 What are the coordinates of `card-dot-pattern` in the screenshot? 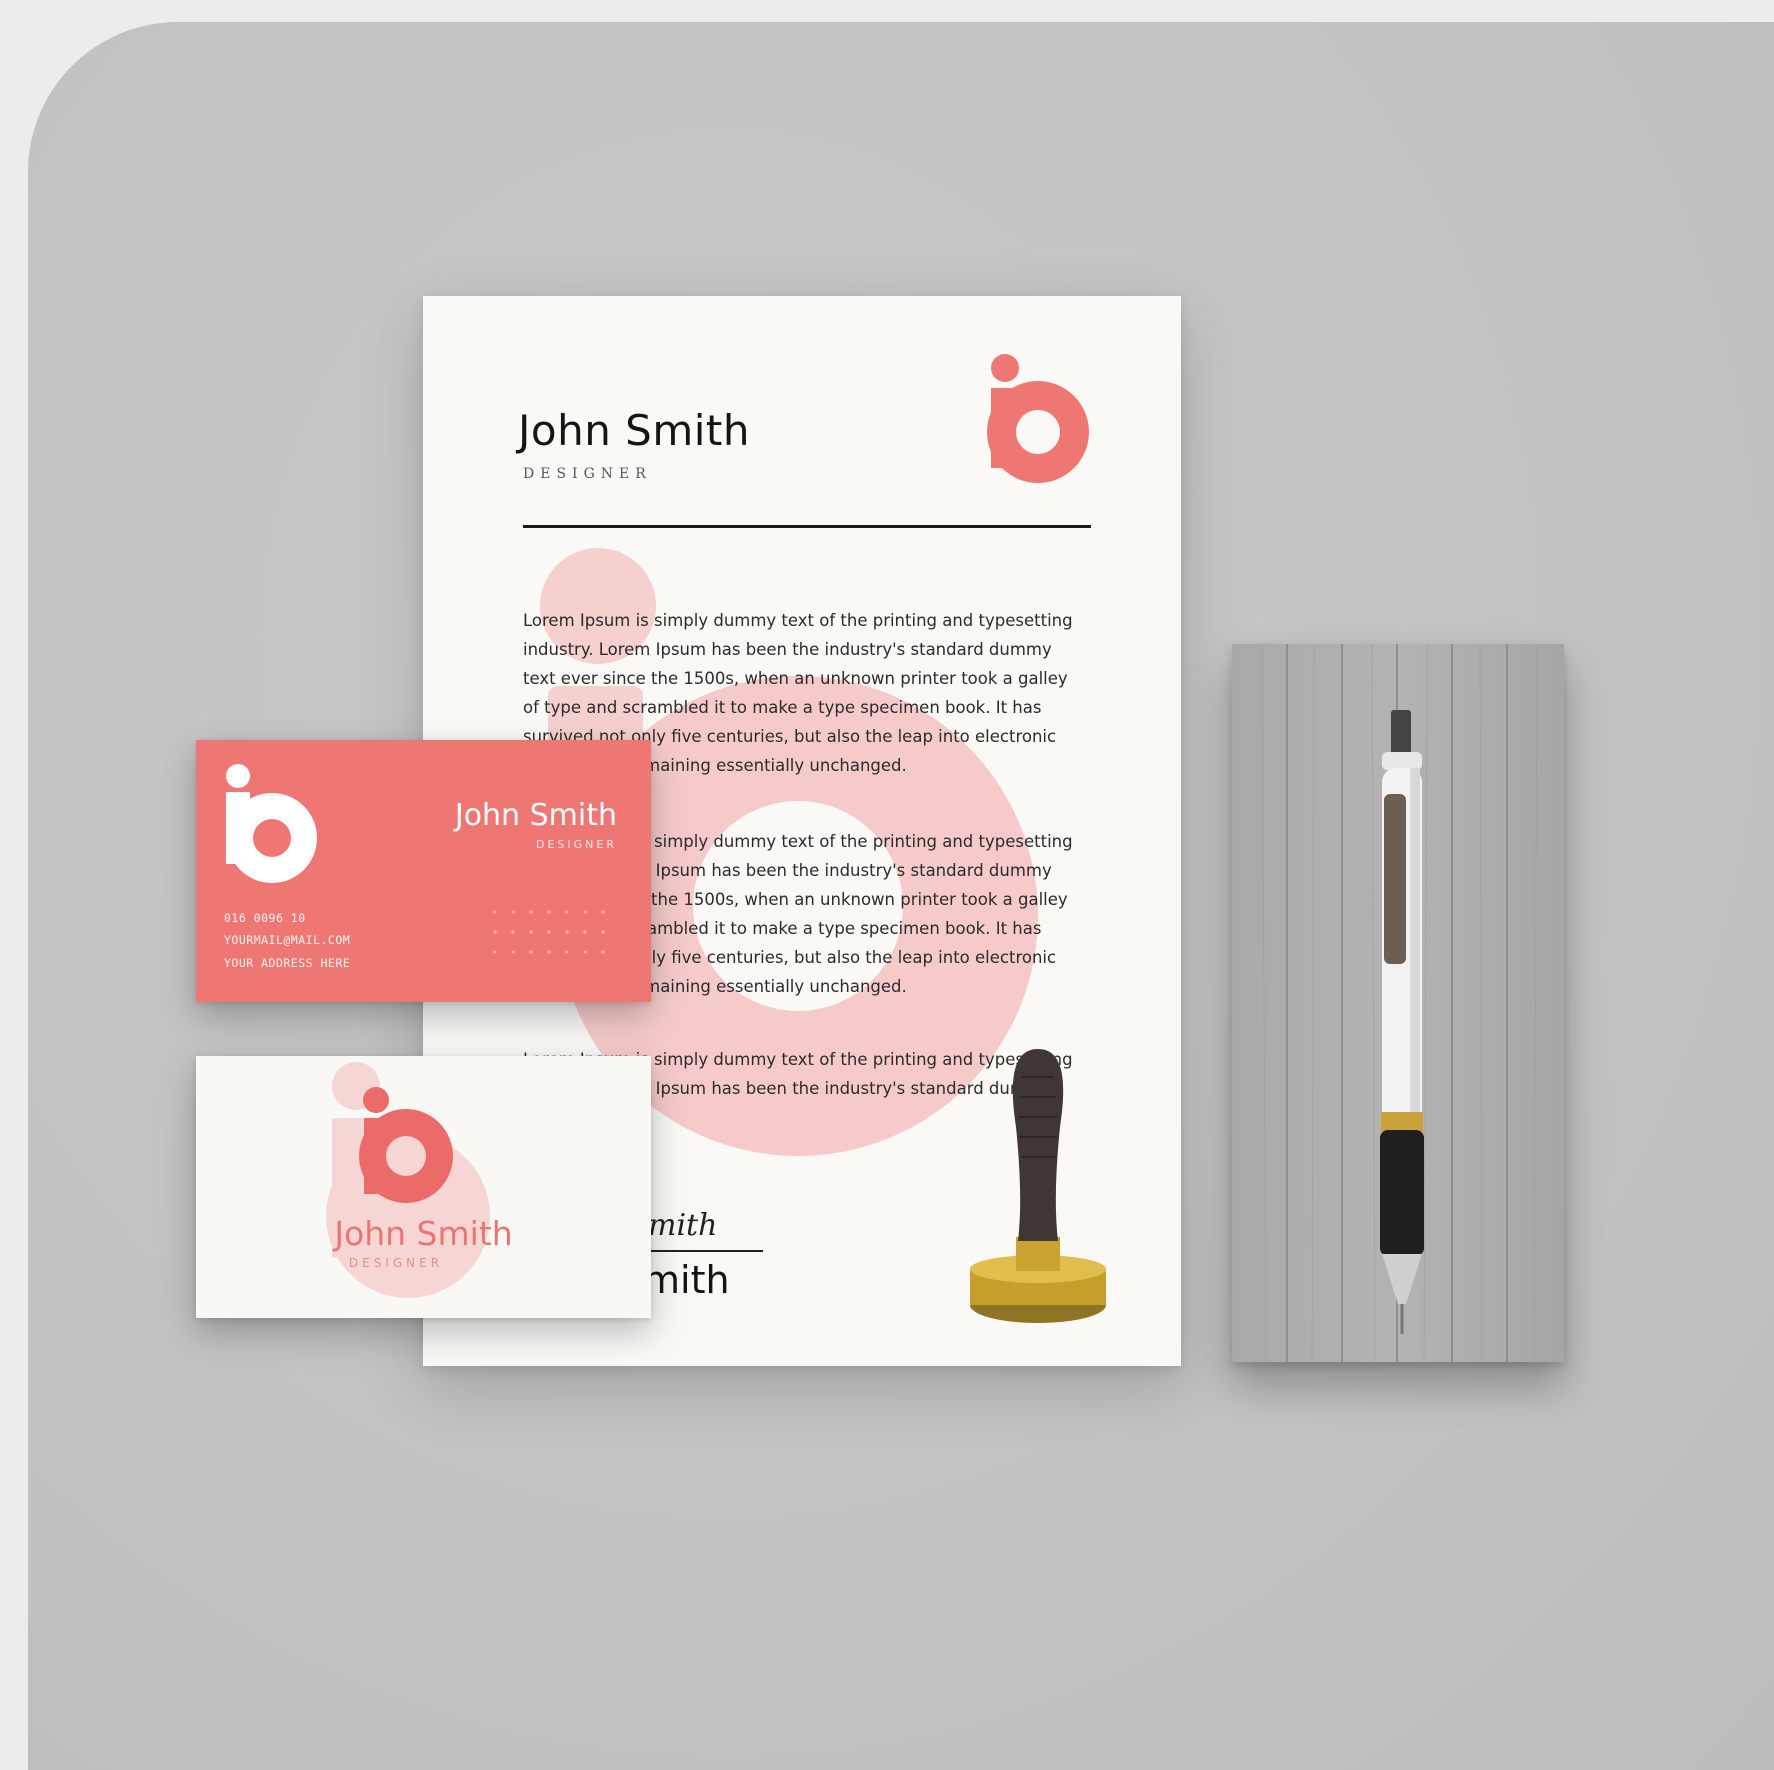 It's located at (549, 932).